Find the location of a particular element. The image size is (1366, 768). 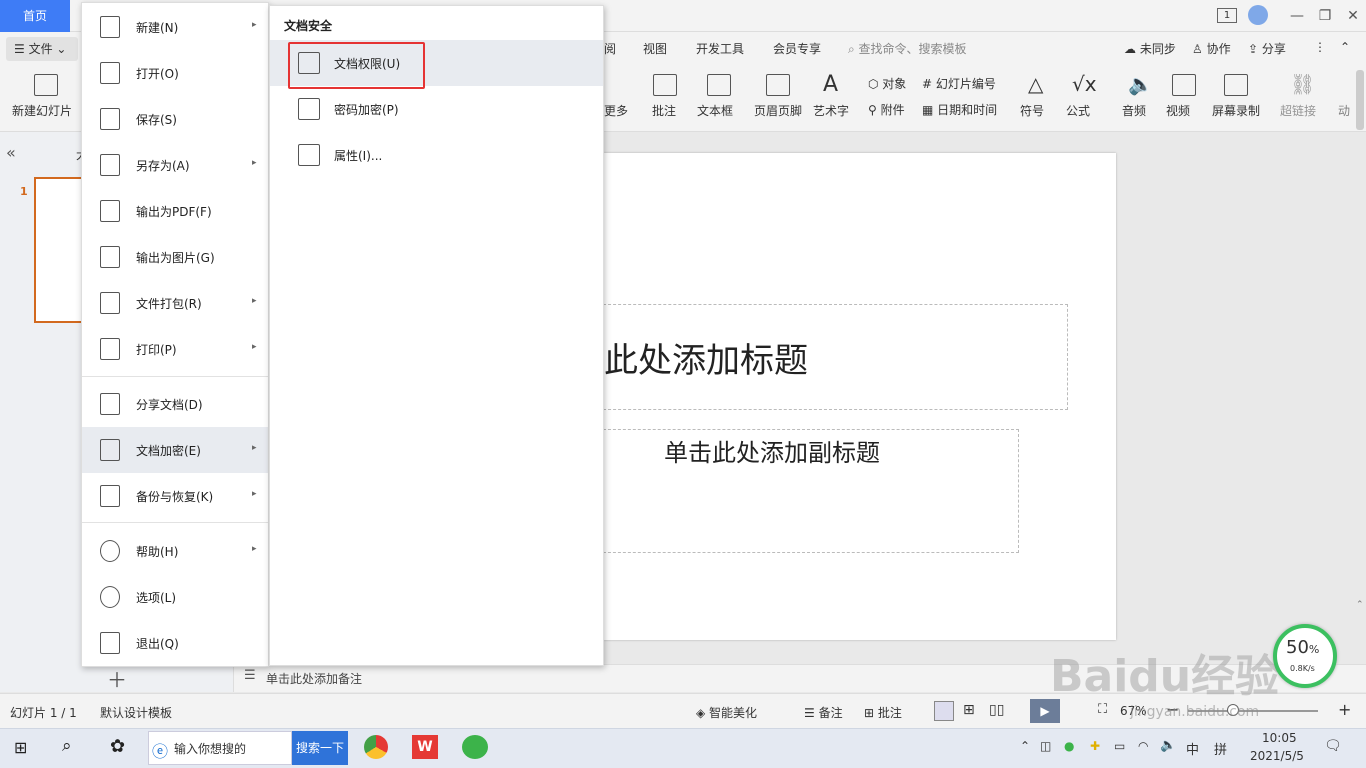

volume-icon: 🔈 is located at coordinates (1168, 745).